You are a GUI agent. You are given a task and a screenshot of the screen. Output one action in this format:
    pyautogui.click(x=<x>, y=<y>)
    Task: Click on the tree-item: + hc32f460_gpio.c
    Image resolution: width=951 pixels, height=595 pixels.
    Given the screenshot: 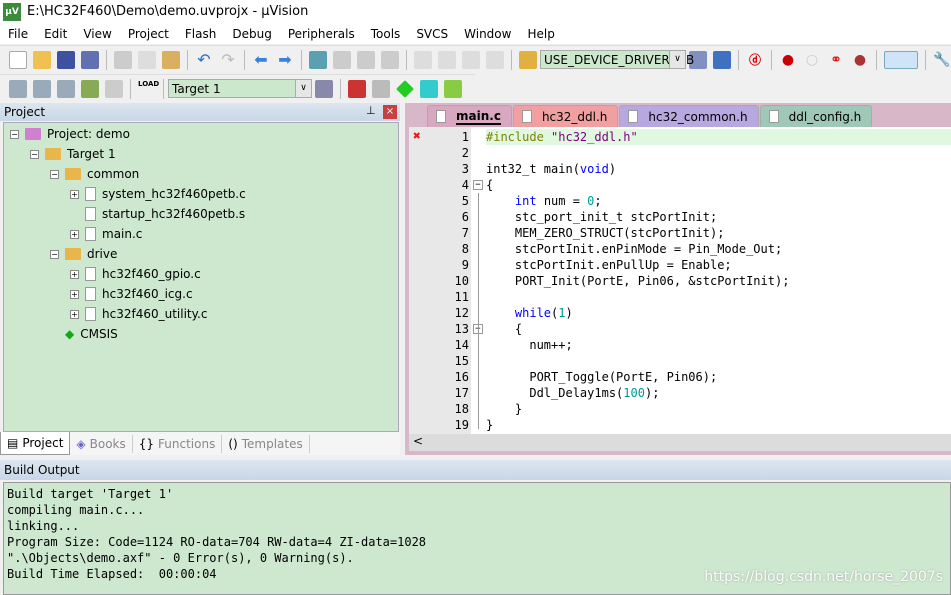 What is the action you would take?
    pyautogui.click(x=135, y=274)
    